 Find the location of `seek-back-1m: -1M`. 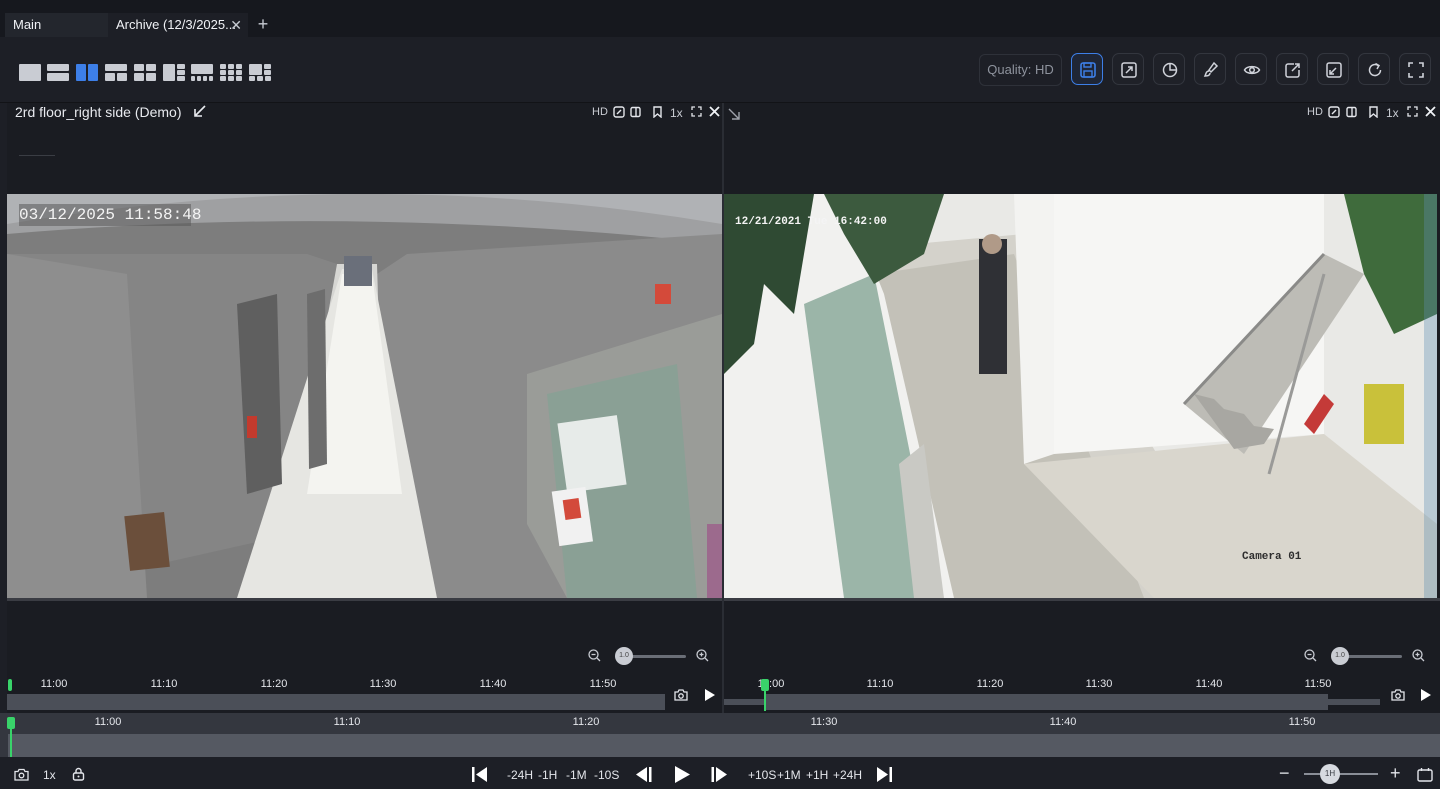

seek-back-1m: -1M is located at coordinates (576, 775).